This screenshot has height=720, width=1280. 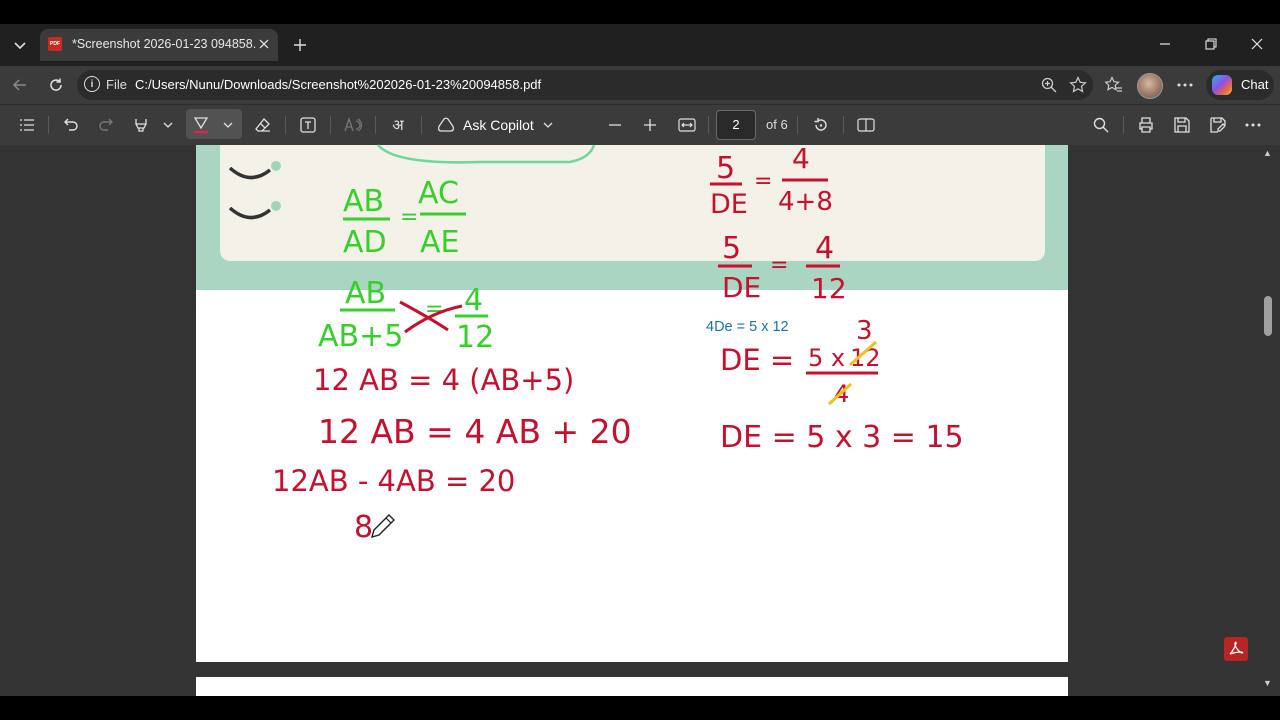 What do you see at coordinates (1268, 316) in the screenshot?
I see `scrollbar-thumb` at bounding box center [1268, 316].